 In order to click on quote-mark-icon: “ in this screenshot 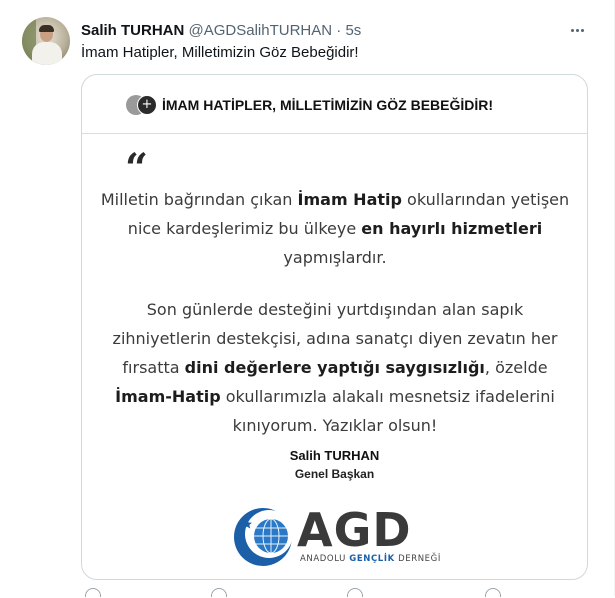, I will do `click(137, 168)`.